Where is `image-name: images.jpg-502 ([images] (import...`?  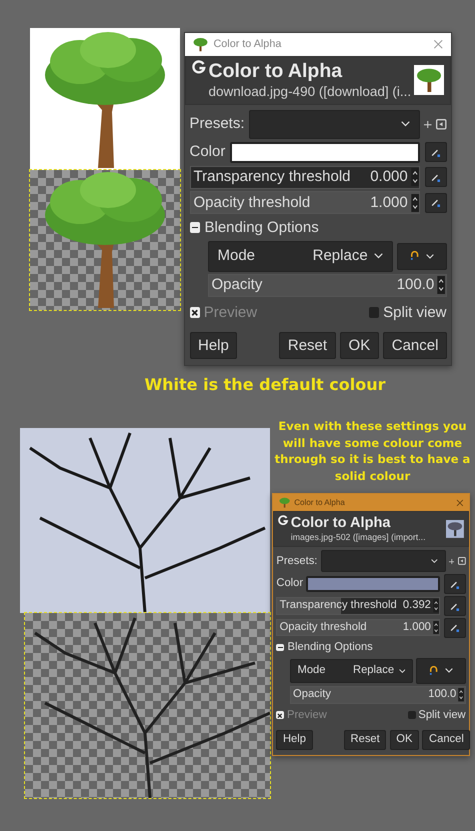 image-name: images.jpg-502 ([images] (import... is located at coordinates (358, 537).